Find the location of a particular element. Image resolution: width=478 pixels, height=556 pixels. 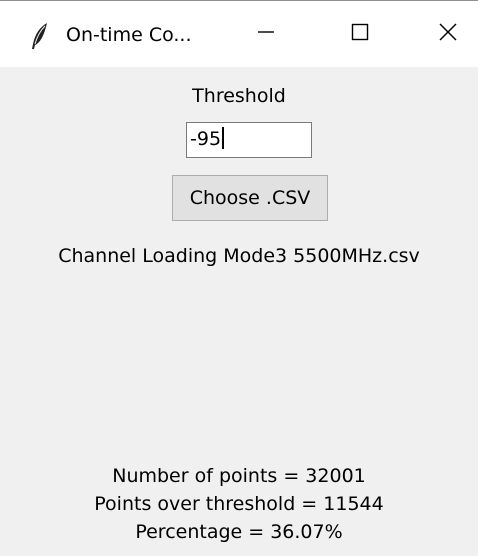

maximize-button is located at coordinates (360, 34).